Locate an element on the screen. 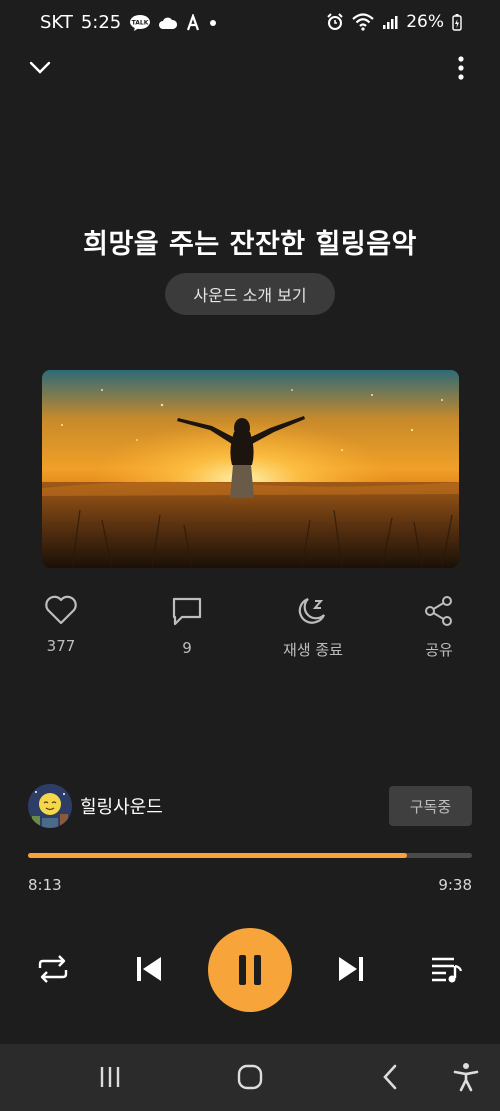 This screenshot has width=500, height=1111. track-title: 희망을 주는 잔잔한 힐링음악 is located at coordinates (250, 244).